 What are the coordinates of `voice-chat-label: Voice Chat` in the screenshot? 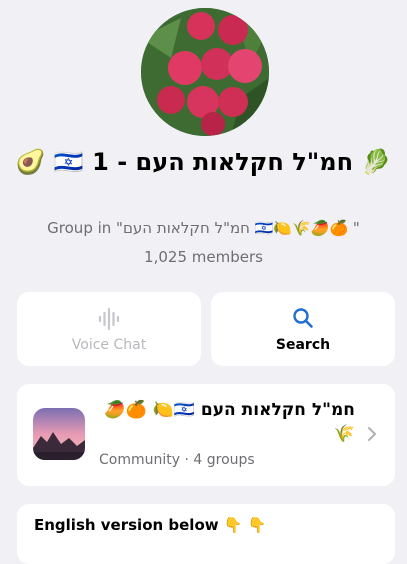 It's located at (109, 345).